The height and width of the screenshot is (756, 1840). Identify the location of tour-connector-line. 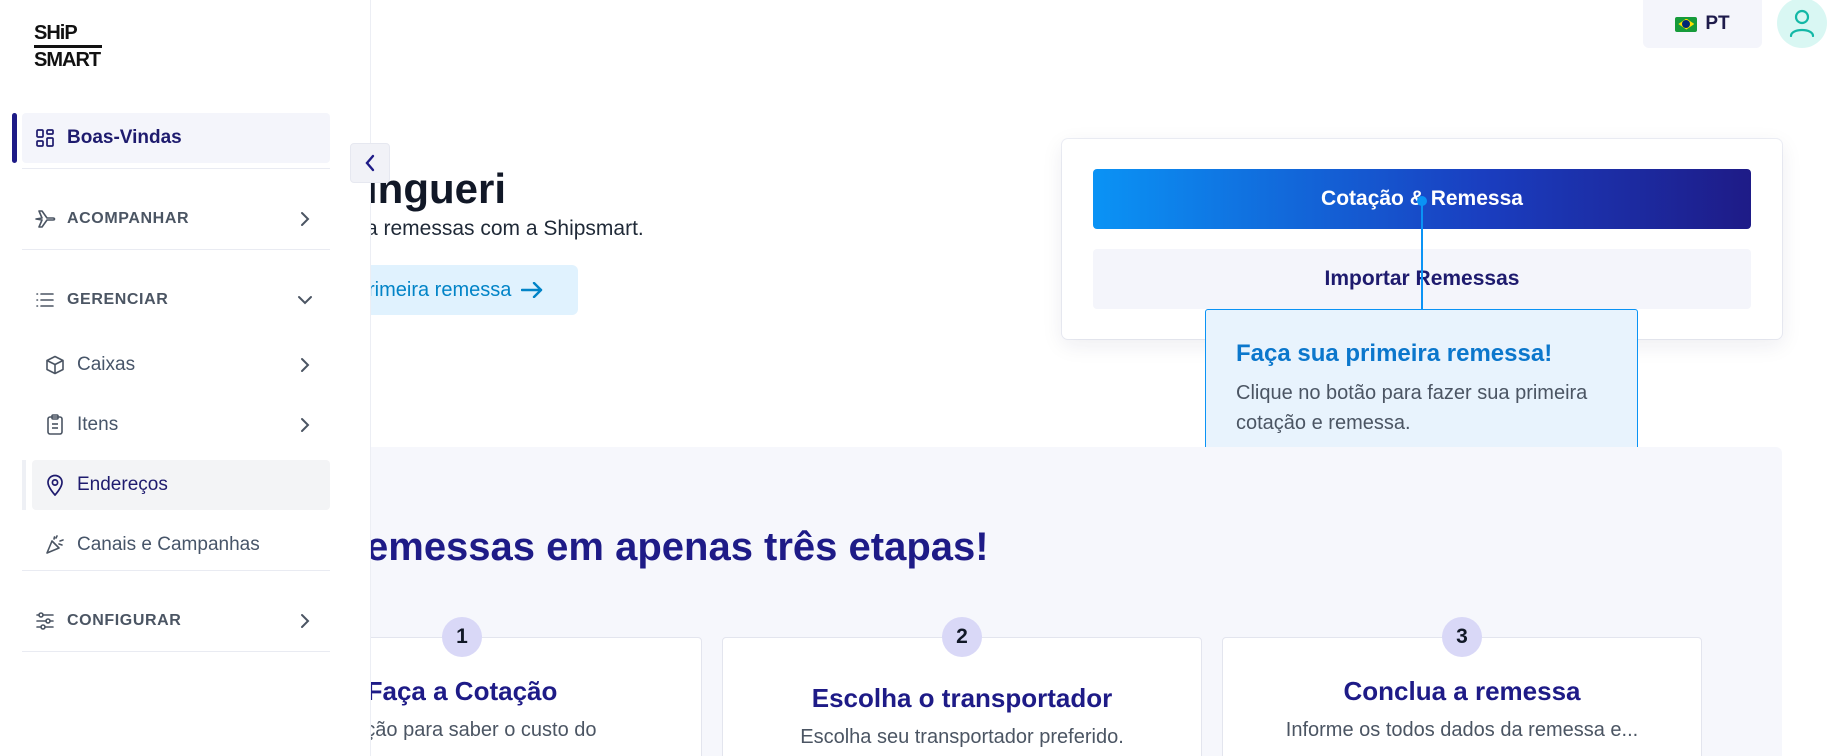
(1422, 255).